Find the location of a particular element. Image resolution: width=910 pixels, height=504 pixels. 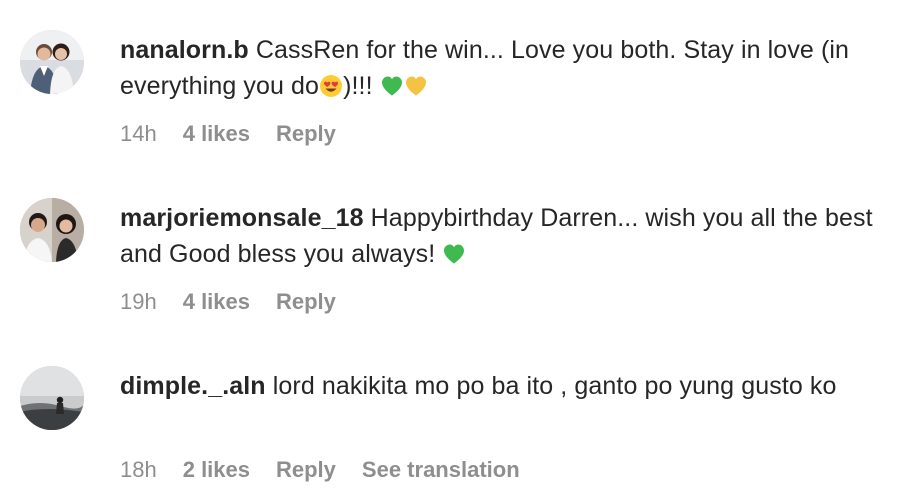

comment-meta: 19h 4 likes Reply is located at coordinates (241, 302).